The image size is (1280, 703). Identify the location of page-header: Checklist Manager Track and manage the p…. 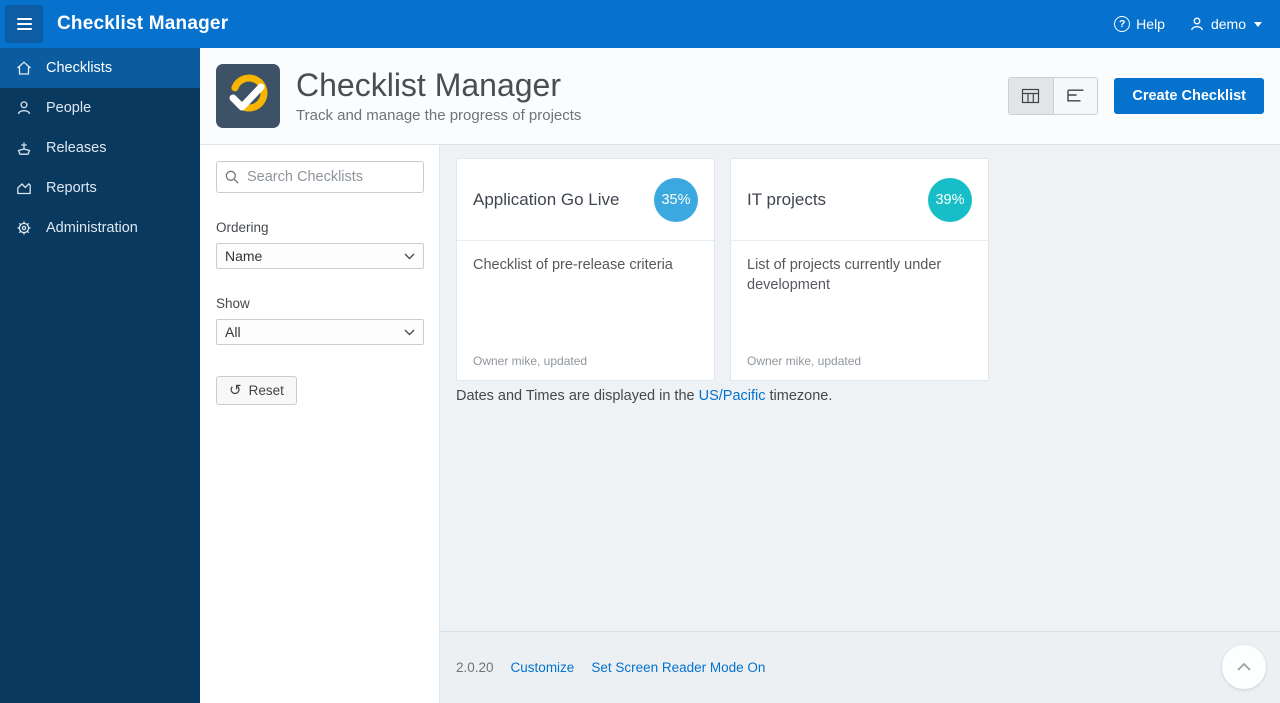
(740, 96).